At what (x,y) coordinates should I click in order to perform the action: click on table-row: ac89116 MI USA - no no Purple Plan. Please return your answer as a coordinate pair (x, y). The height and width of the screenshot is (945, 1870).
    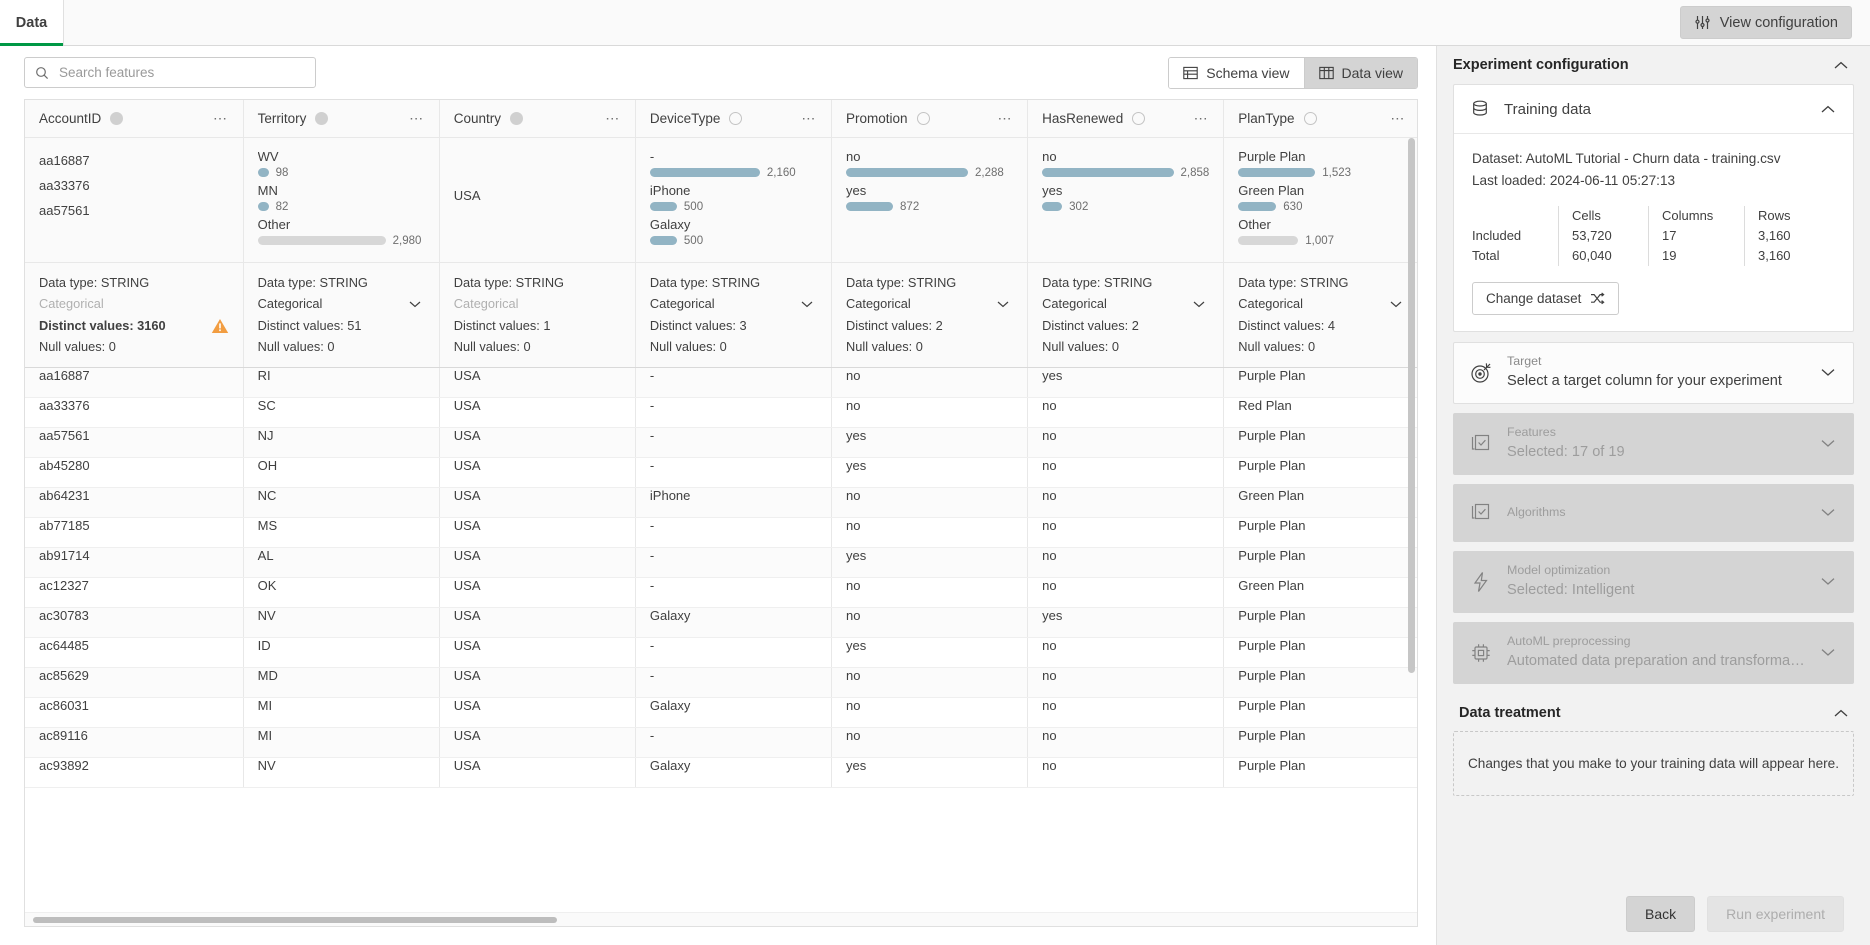
    Looking at the image, I should click on (721, 742).